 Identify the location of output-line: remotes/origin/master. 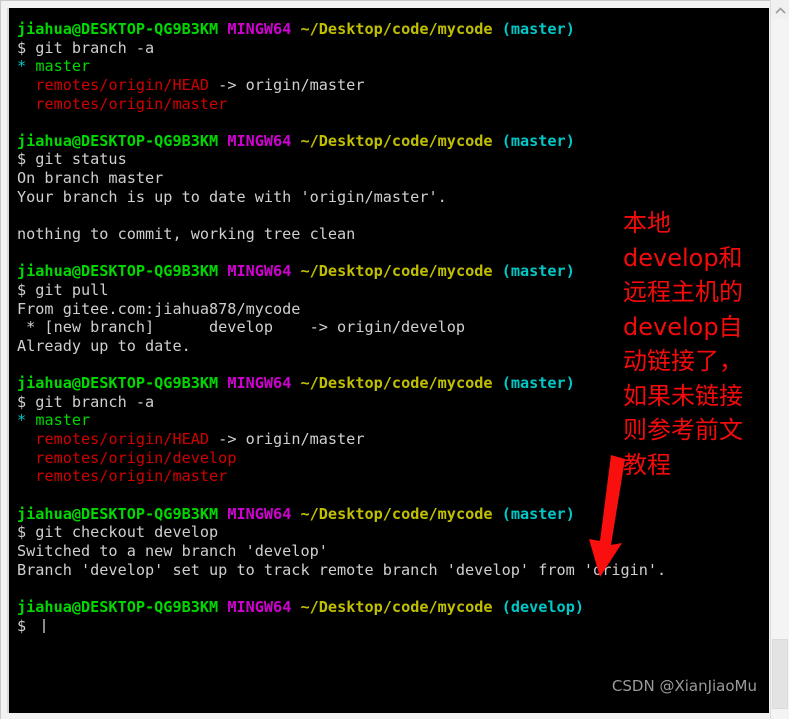
(389, 104).